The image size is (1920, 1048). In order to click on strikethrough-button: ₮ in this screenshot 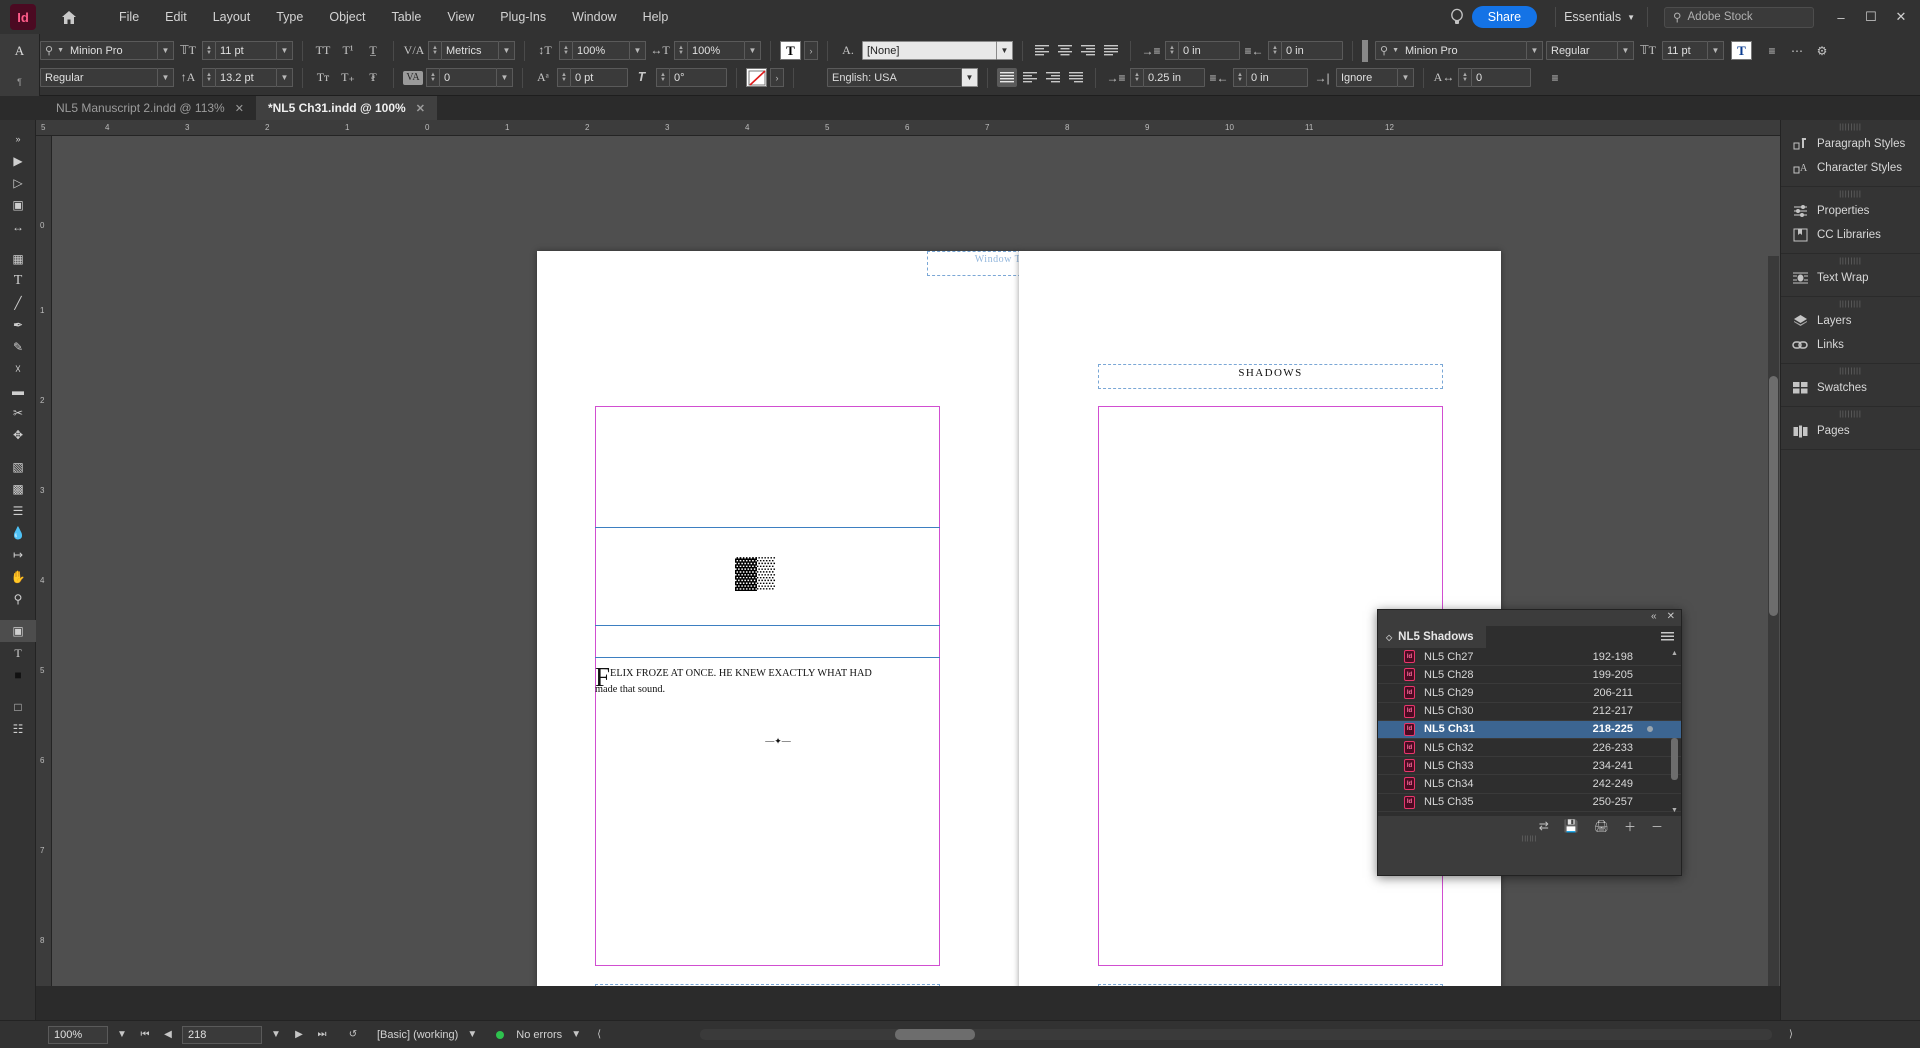, I will do `click(373, 77)`.